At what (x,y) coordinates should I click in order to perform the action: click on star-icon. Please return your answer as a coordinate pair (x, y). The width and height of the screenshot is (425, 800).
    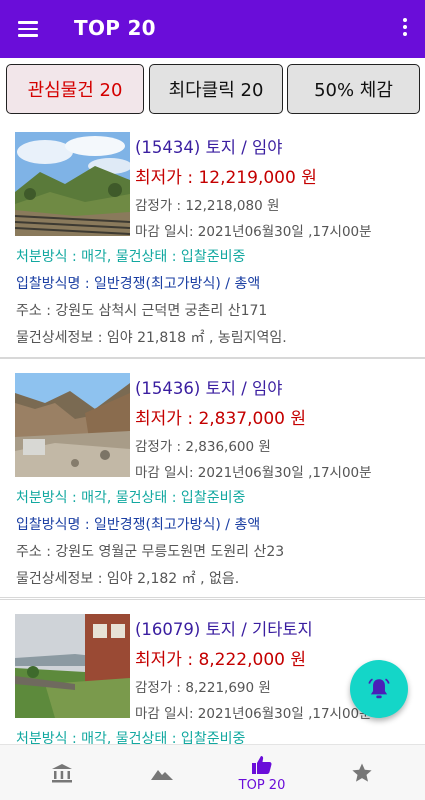
    Looking at the image, I should click on (362, 772).